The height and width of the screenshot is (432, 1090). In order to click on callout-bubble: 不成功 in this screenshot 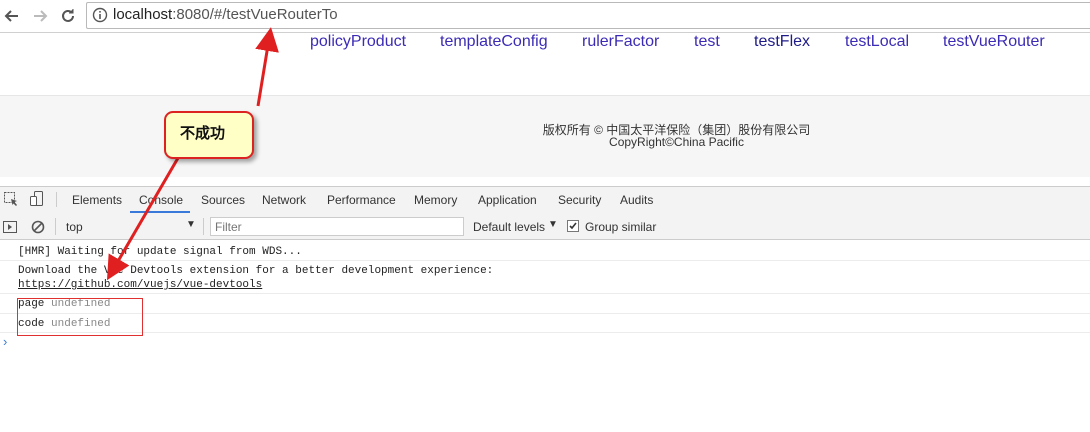, I will do `click(209, 135)`.